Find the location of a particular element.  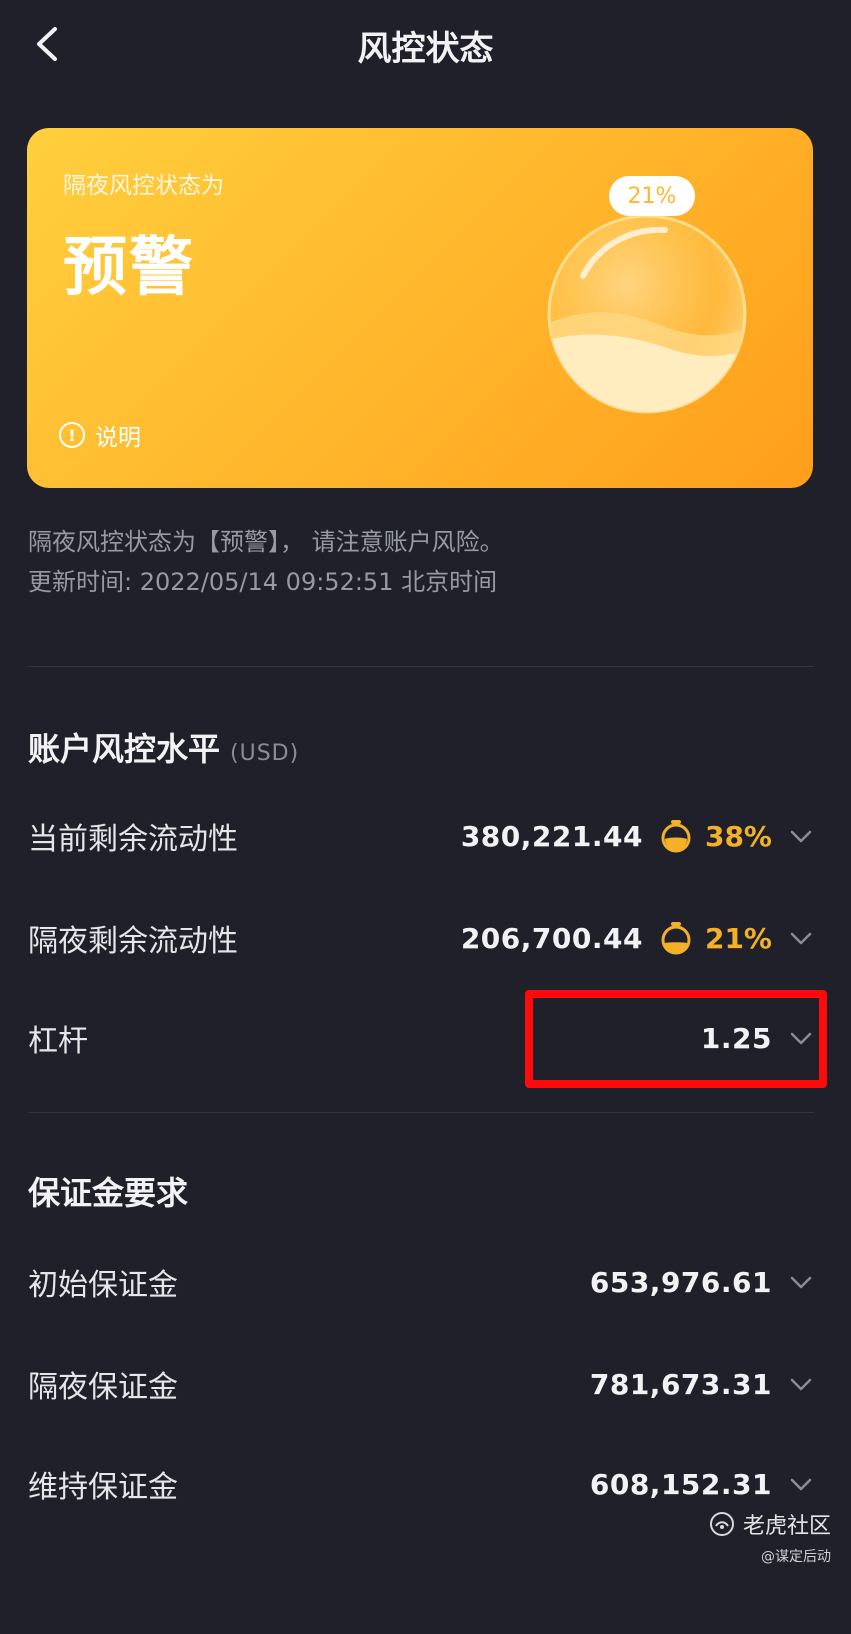

watermark: 老虎社区 @谋定后动 is located at coordinates (770, 1537).